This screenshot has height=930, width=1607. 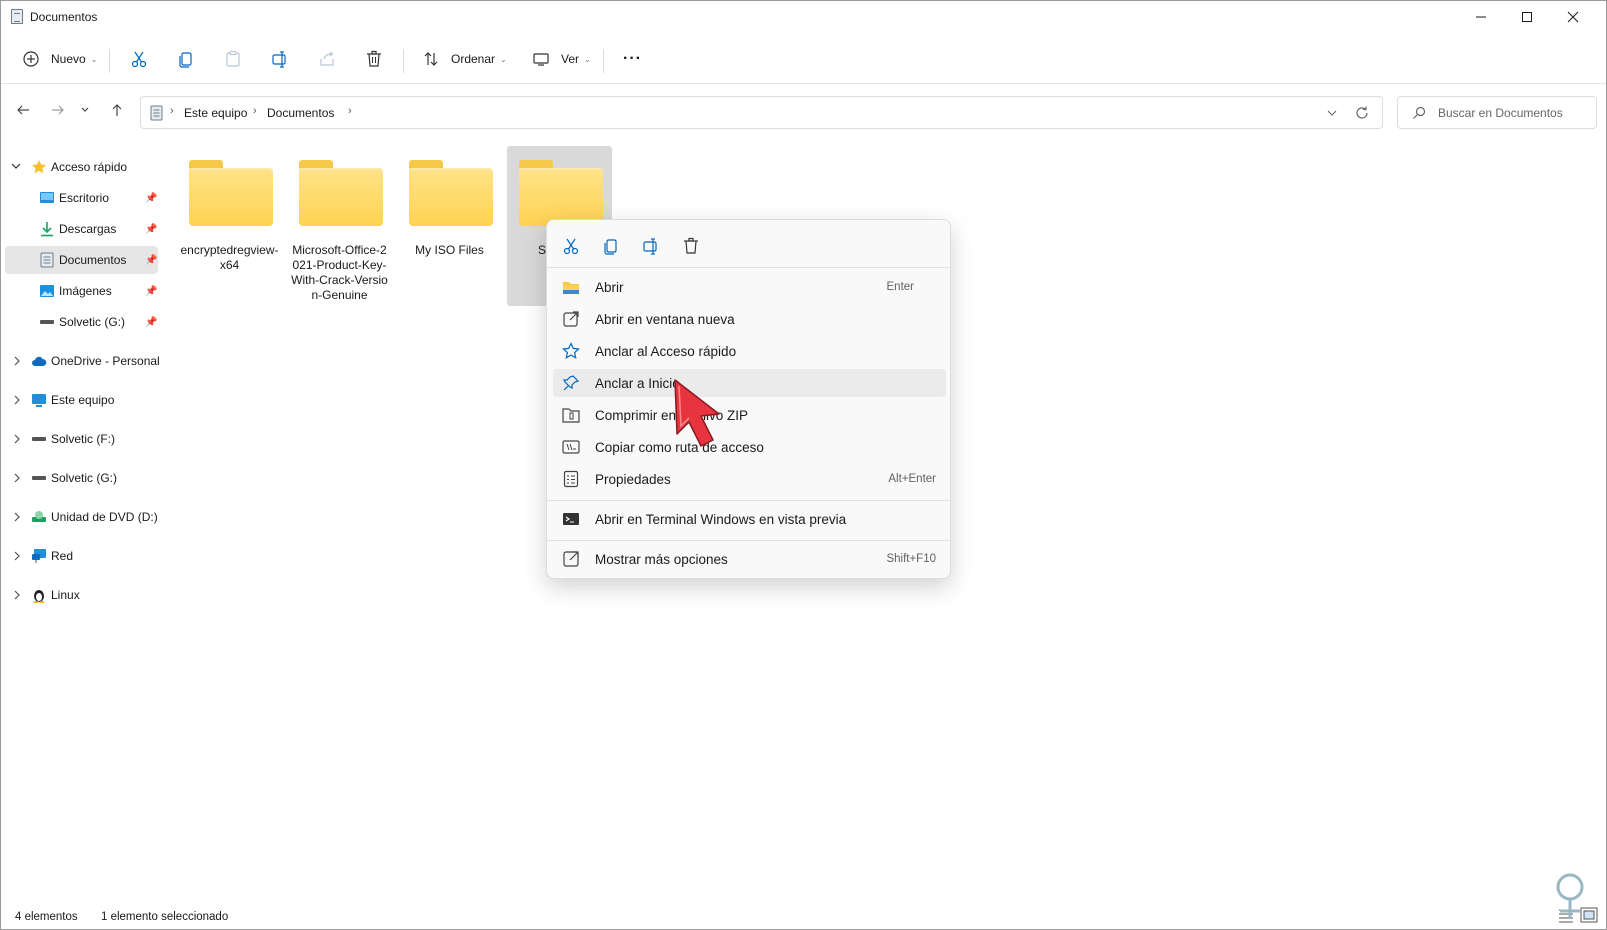 What do you see at coordinates (165, 917) in the screenshot?
I see `status-selection: 1 elemento seleccionado` at bounding box center [165, 917].